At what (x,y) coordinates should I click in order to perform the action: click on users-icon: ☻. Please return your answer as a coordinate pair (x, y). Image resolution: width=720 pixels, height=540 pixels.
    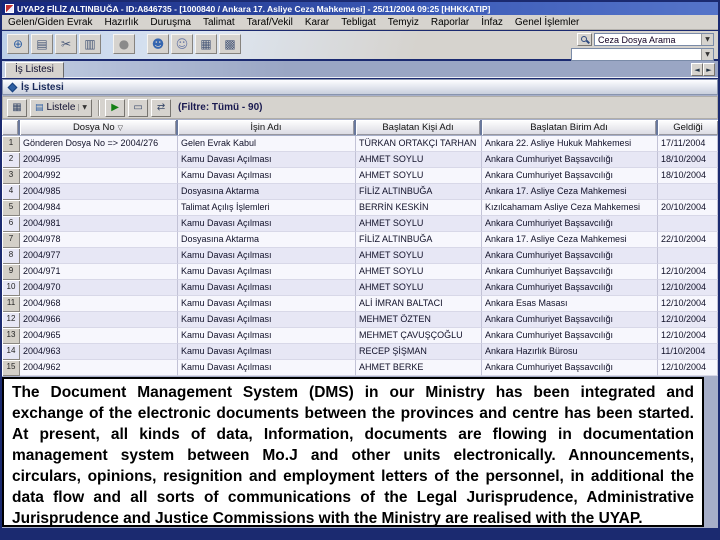
    Looking at the image, I should click on (158, 44).